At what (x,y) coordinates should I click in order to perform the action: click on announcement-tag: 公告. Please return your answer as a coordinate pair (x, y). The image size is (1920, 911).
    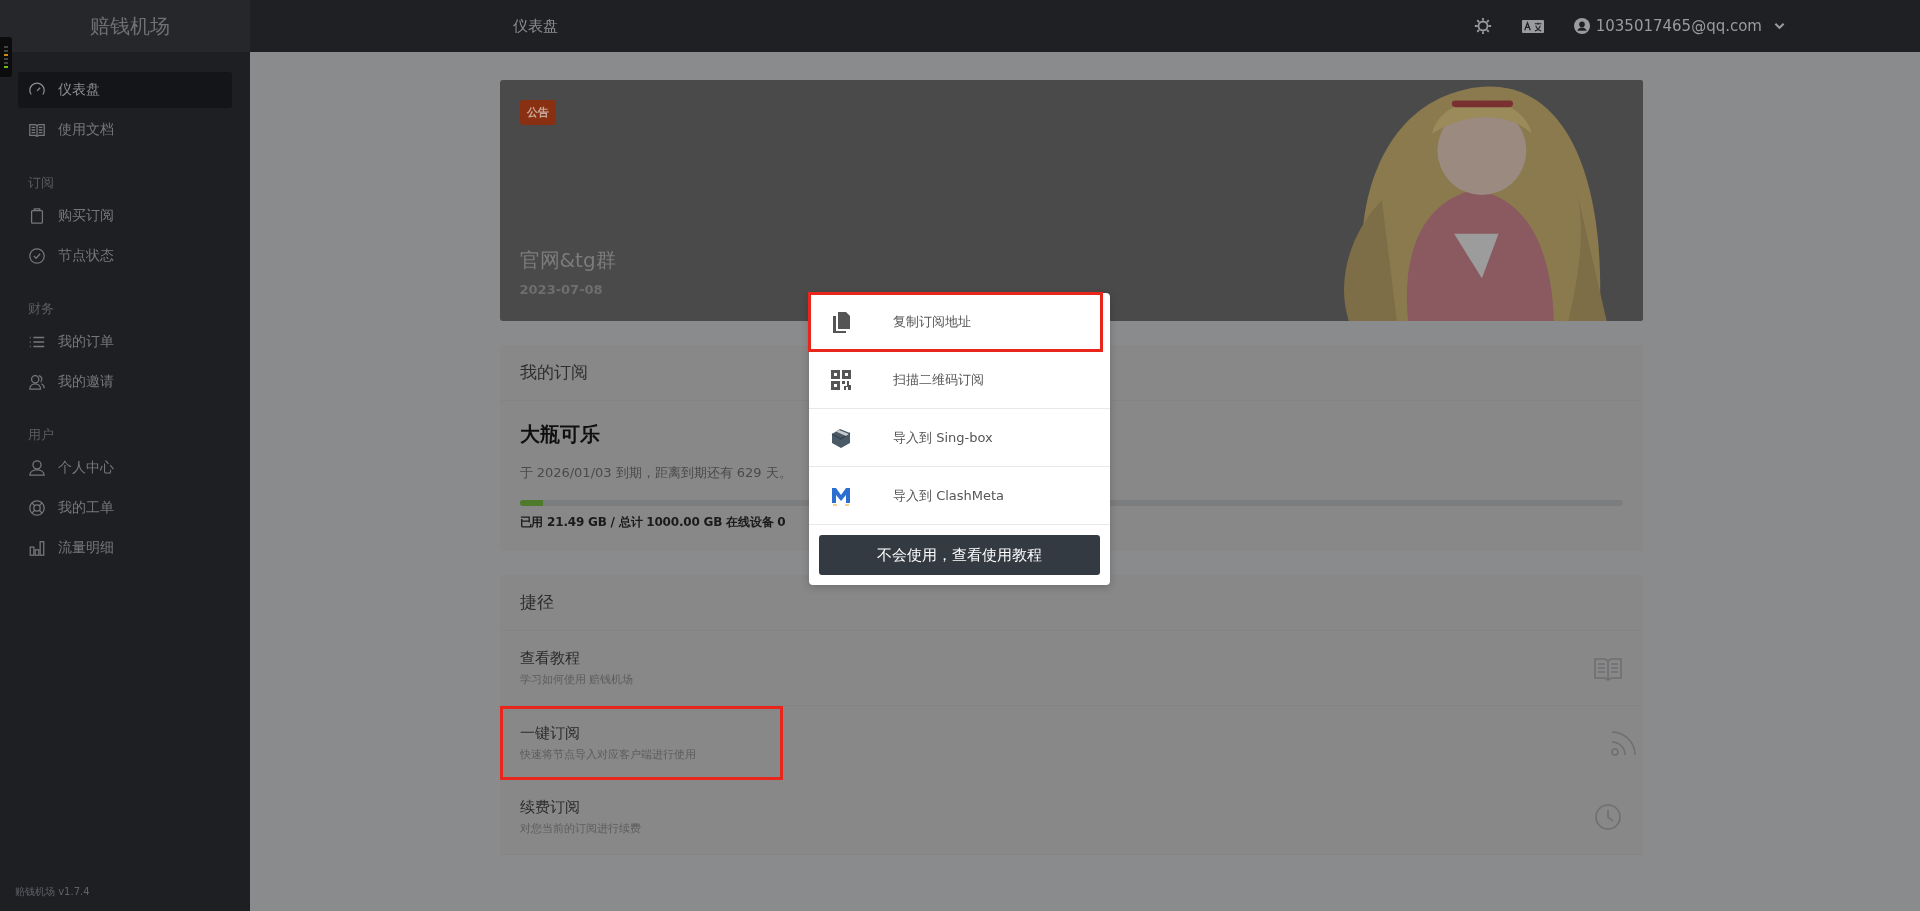
    Looking at the image, I should click on (537, 112).